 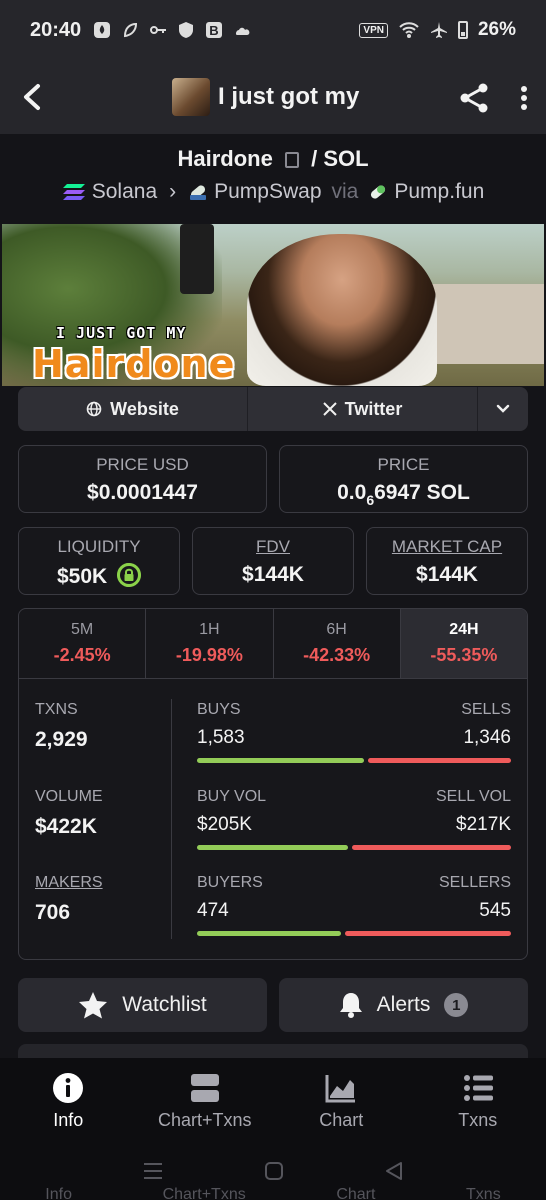 I want to click on bottom-navigation: Info Chart+Txns Chart Txns, so click(x=273, y=1100).